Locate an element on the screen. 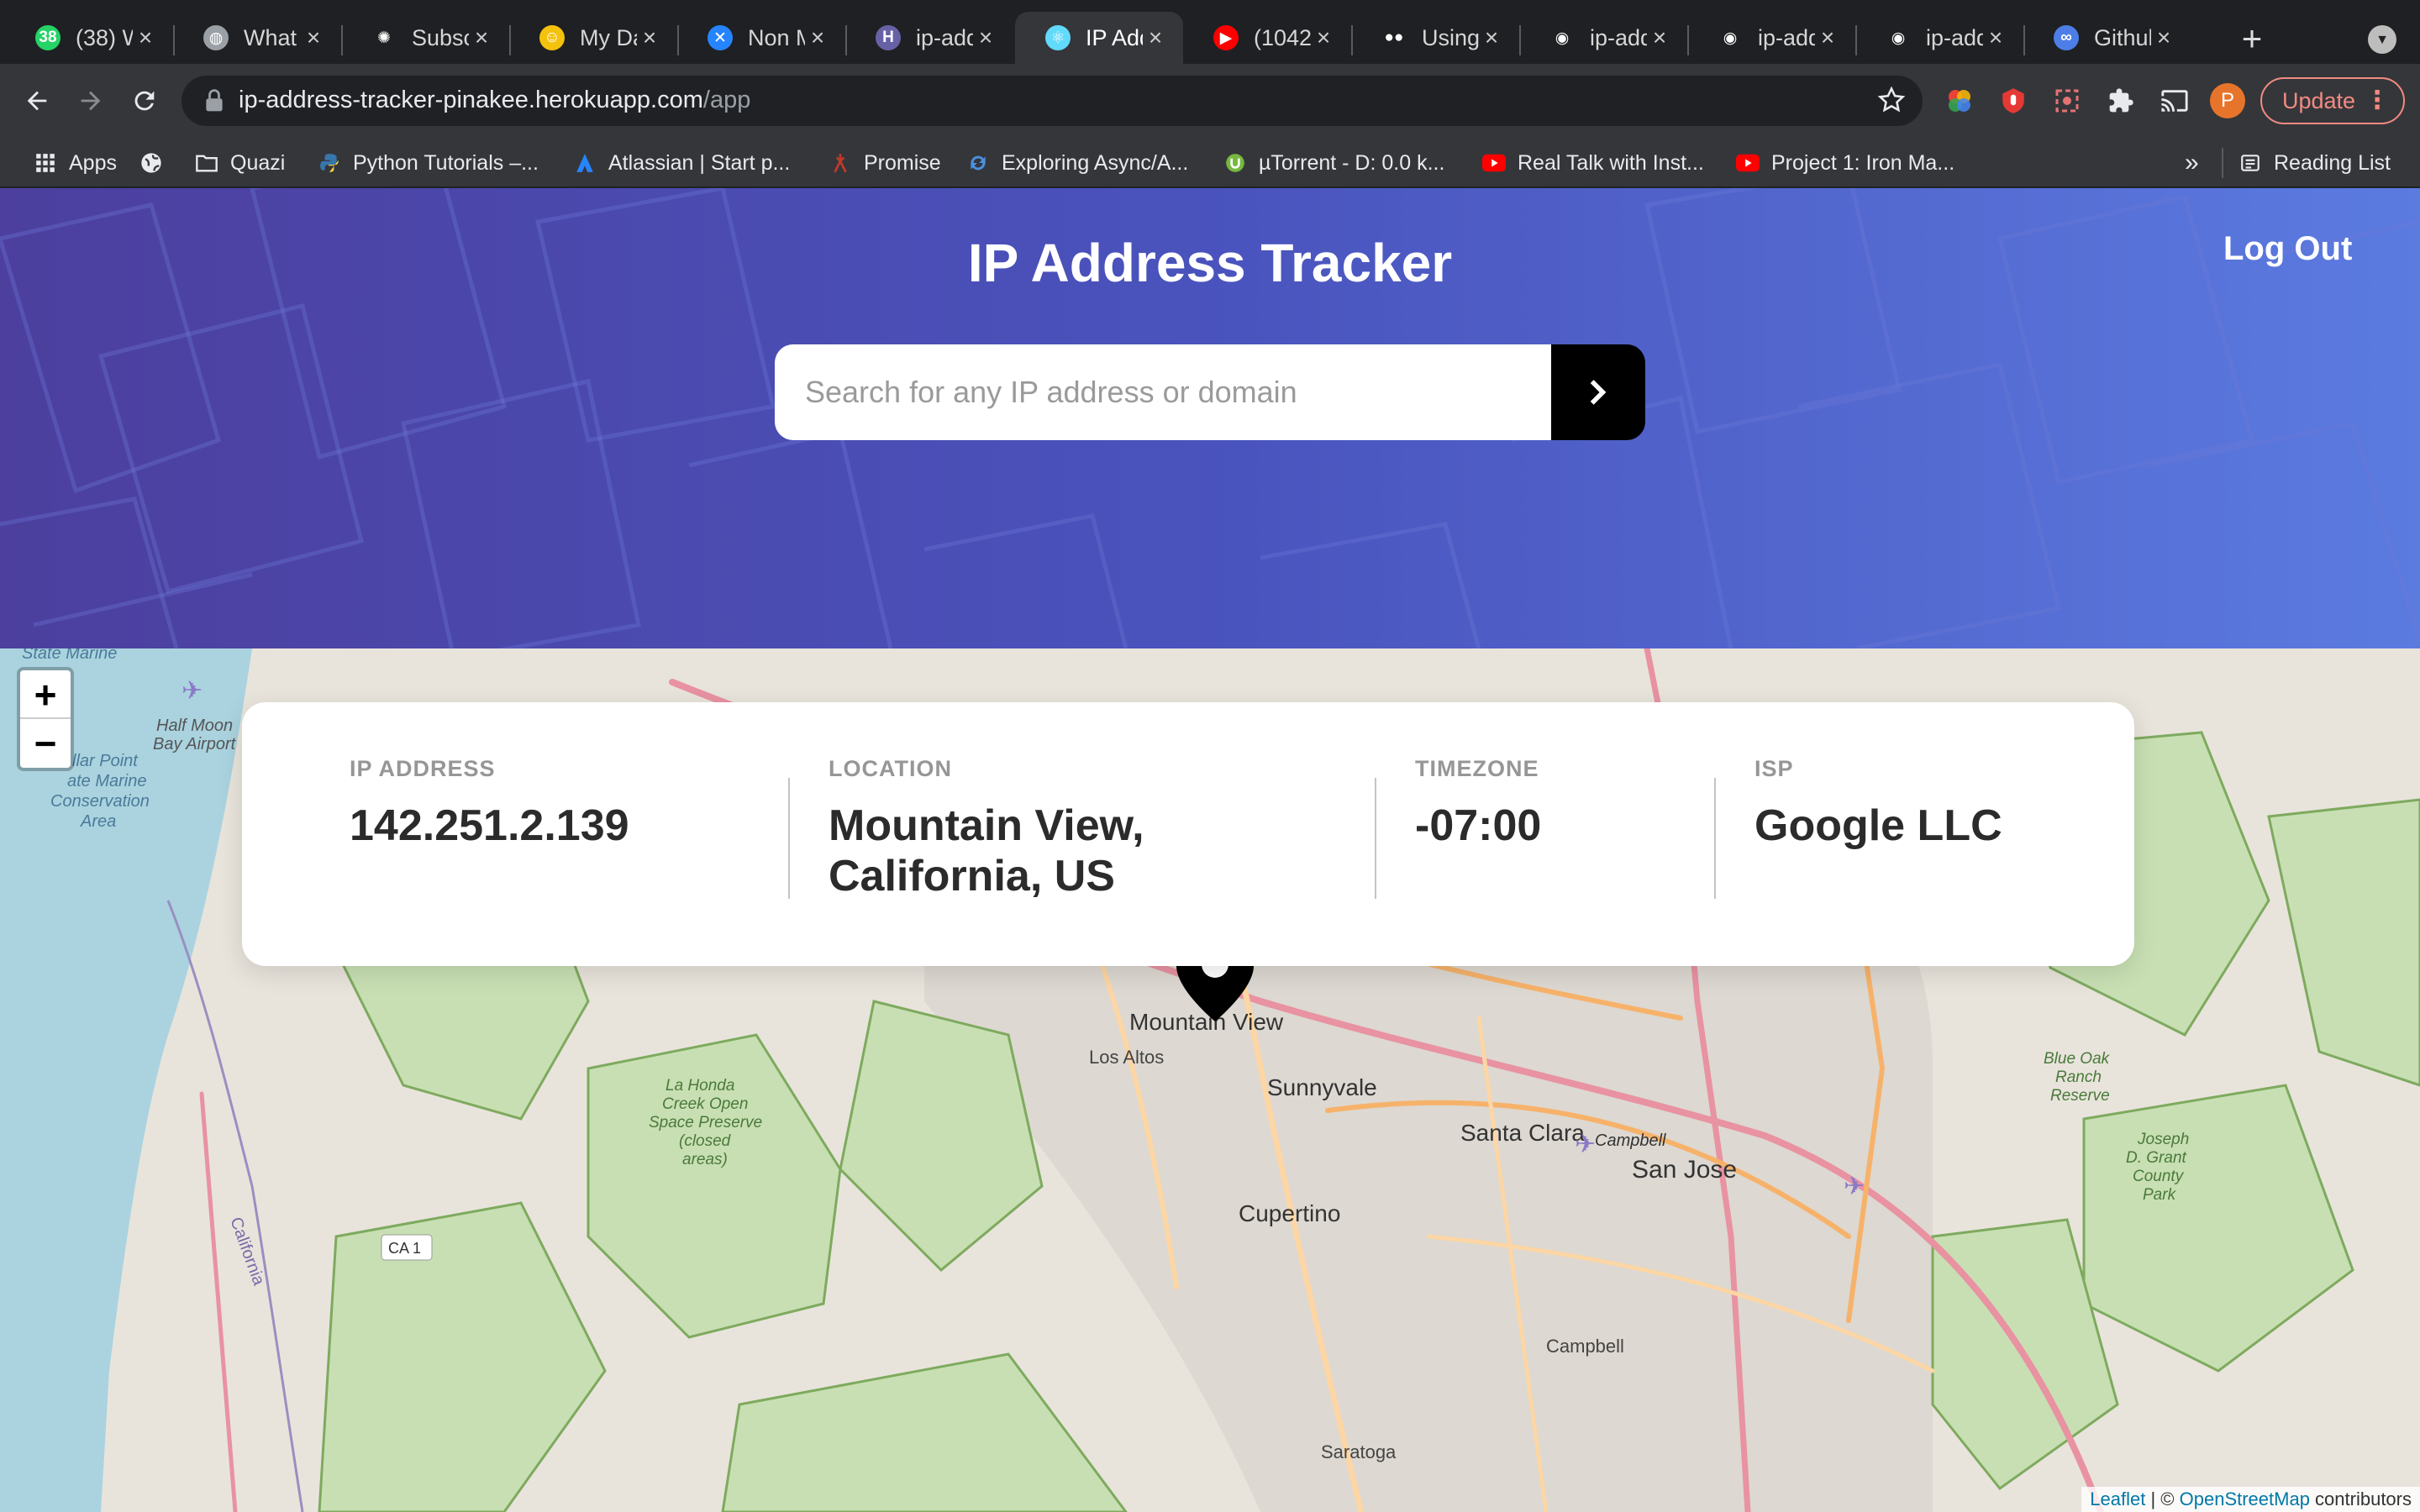 The image size is (2420, 1512). browser-tab: ✕ Non M× is located at coordinates (761, 38).